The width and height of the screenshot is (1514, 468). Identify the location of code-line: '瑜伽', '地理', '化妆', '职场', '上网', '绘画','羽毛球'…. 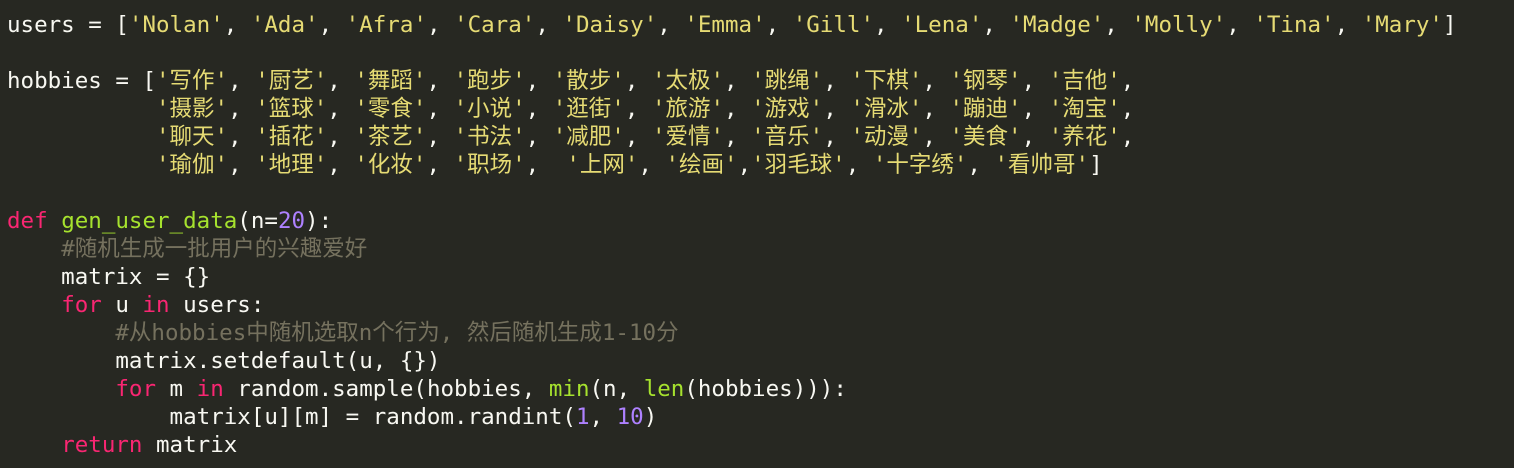
(555, 165).